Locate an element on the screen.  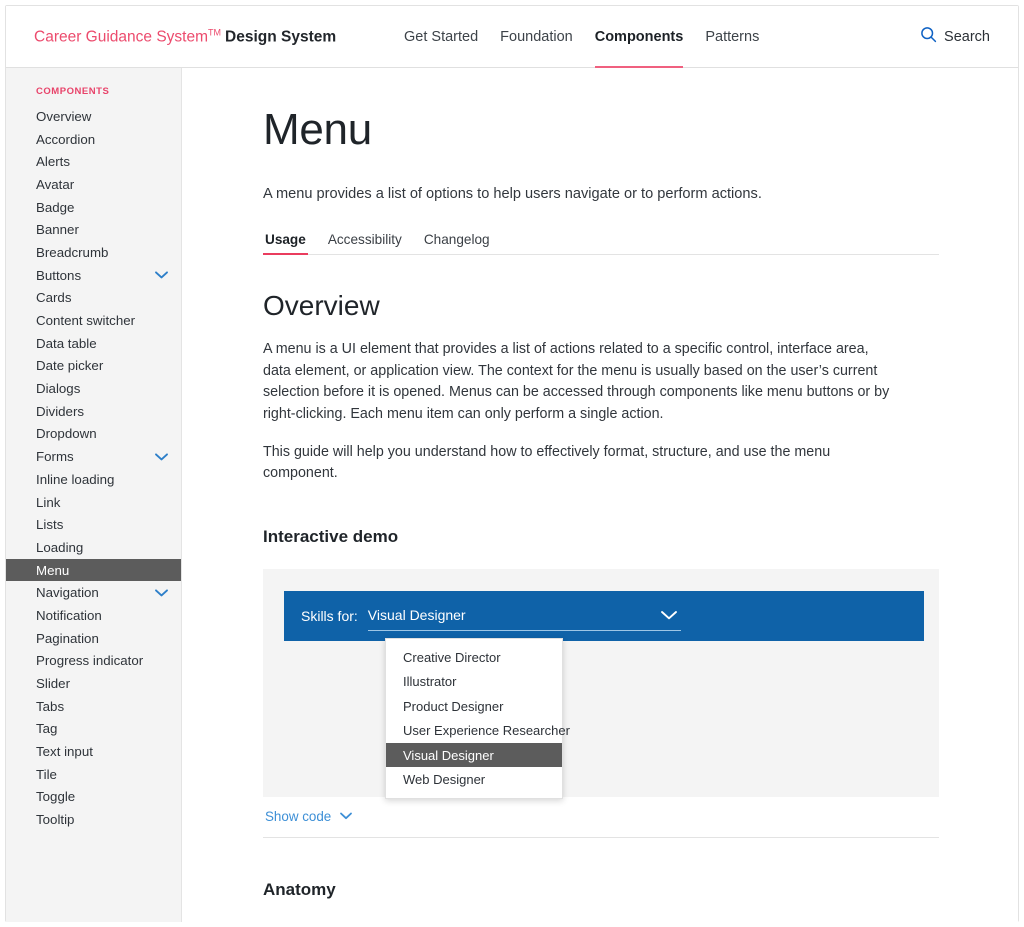
sidebar-item-data-table: Data table is located at coordinates (93, 343).